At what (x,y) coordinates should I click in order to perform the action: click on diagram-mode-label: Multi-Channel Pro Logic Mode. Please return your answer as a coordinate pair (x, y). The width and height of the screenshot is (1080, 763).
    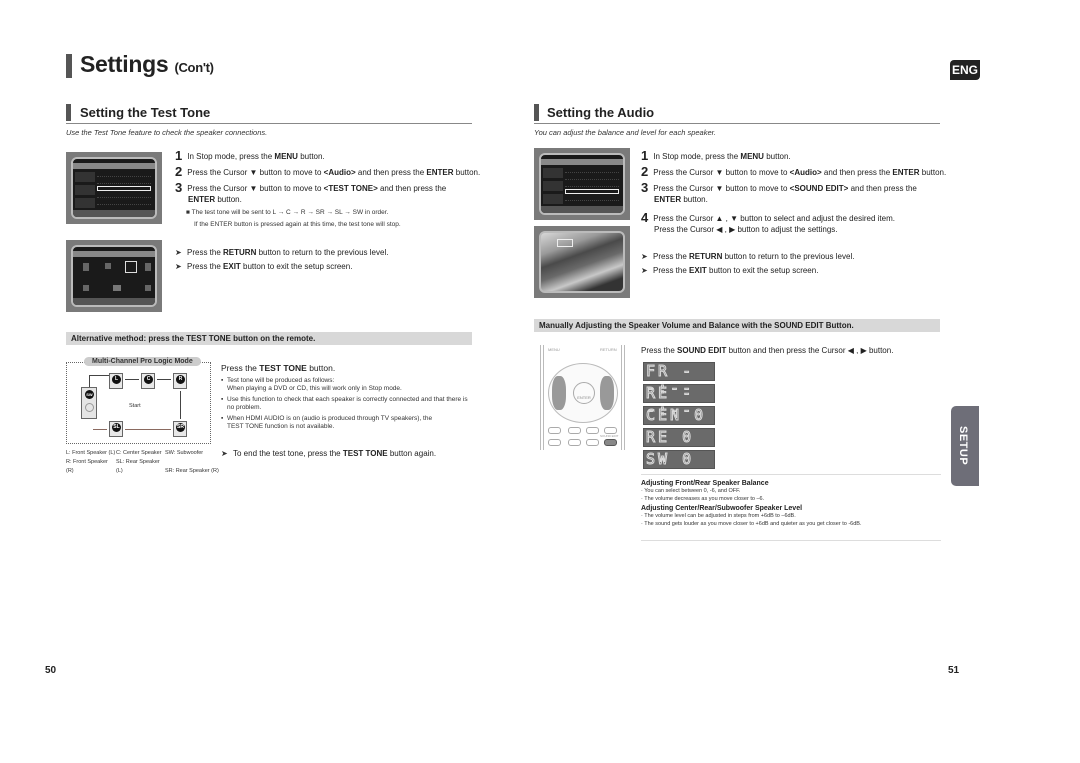
    Looking at the image, I should click on (142, 361).